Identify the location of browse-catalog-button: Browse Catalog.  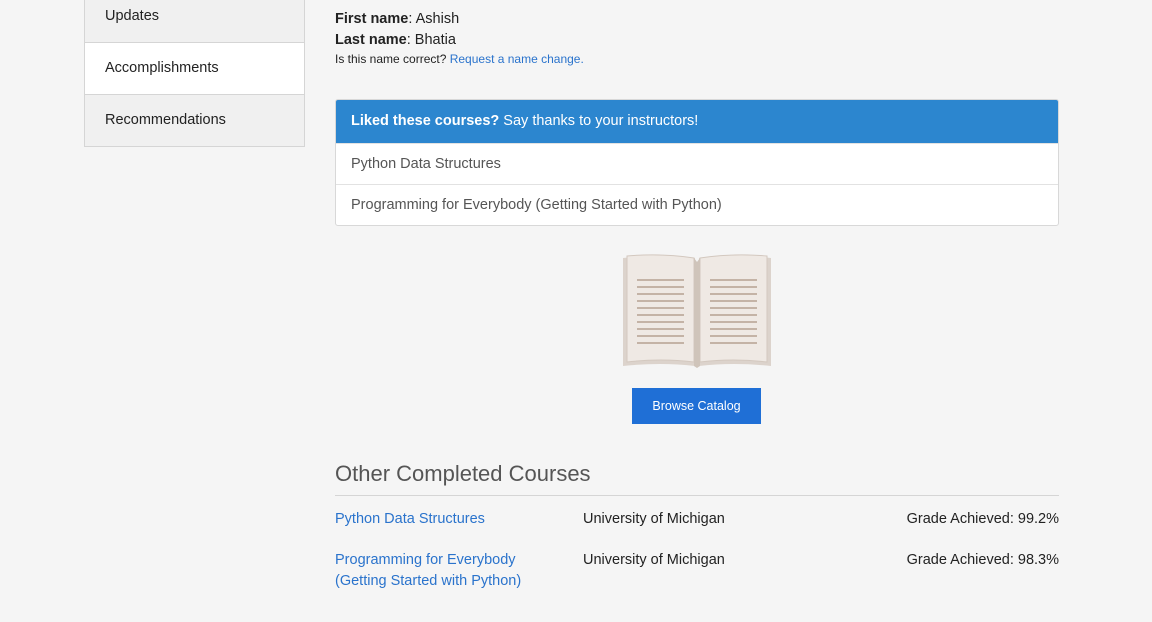
(696, 406).